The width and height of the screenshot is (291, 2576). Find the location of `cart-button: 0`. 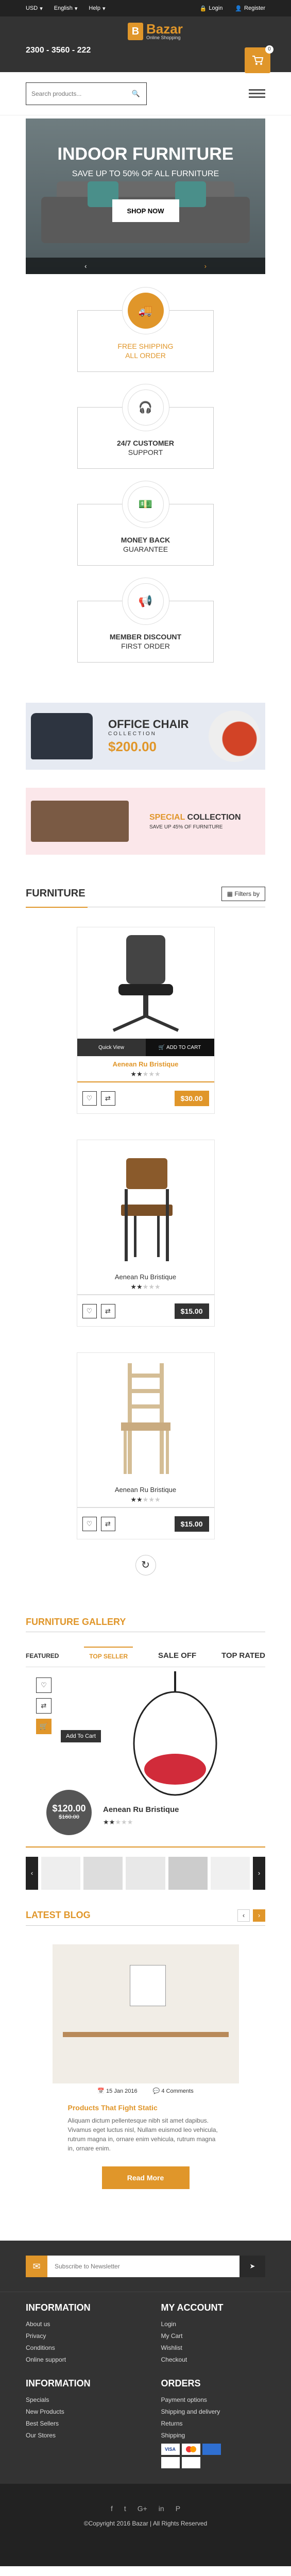

cart-button: 0 is located at coordinates (259, 59).